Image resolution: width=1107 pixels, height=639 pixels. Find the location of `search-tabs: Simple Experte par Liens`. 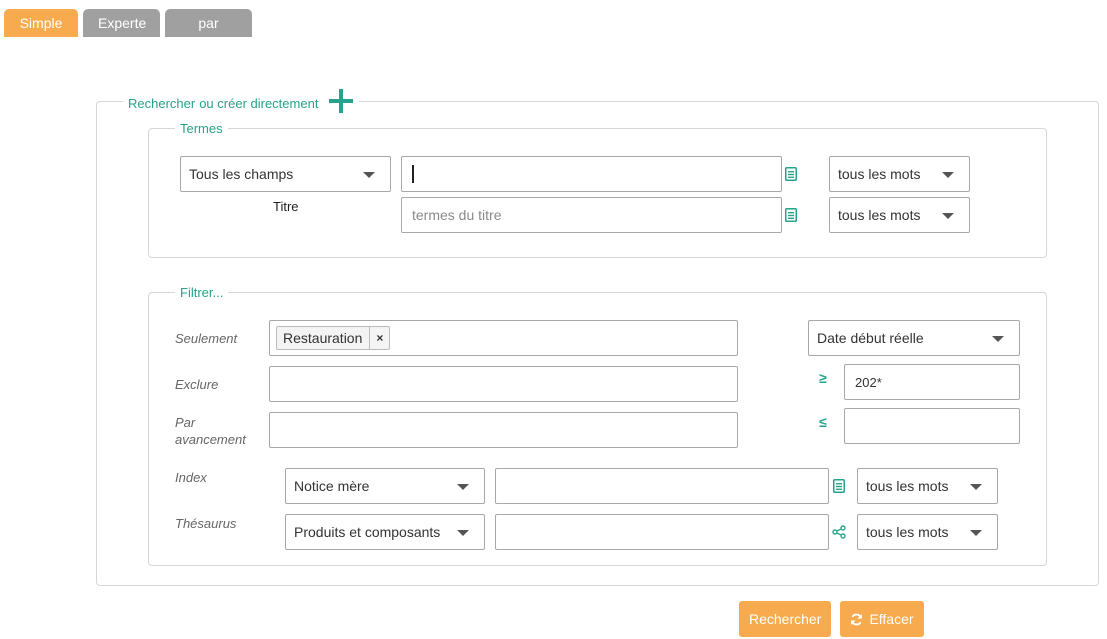

search-tabs: Simple Experte par Liens is located at coordinates (128, 34).